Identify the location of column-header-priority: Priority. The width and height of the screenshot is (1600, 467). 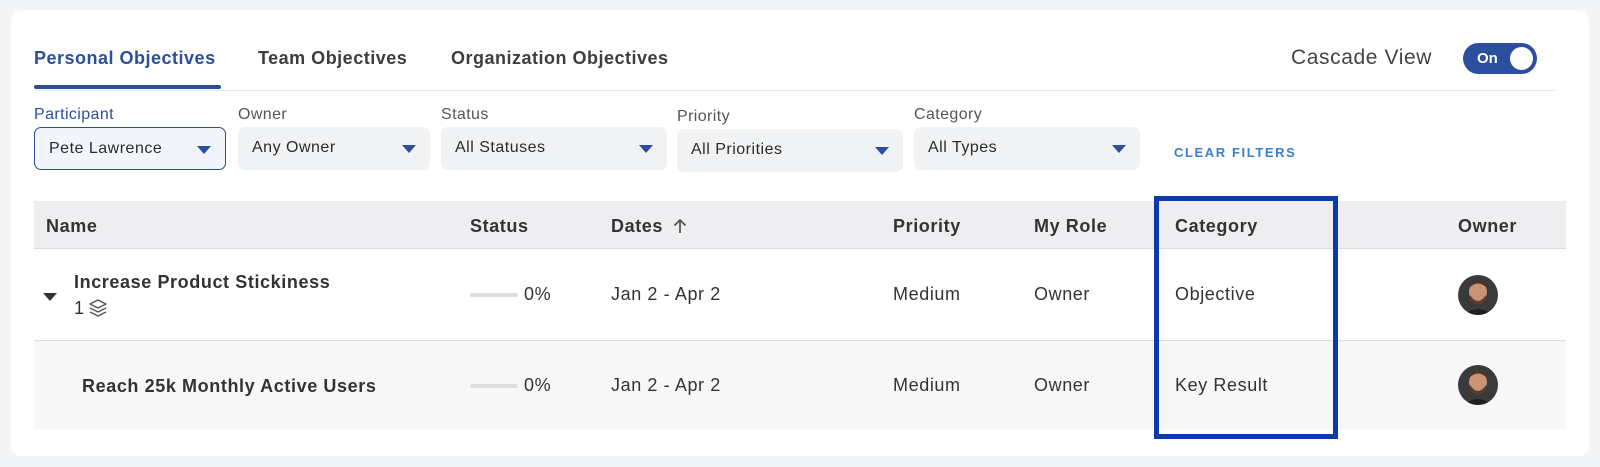
(927, 226).